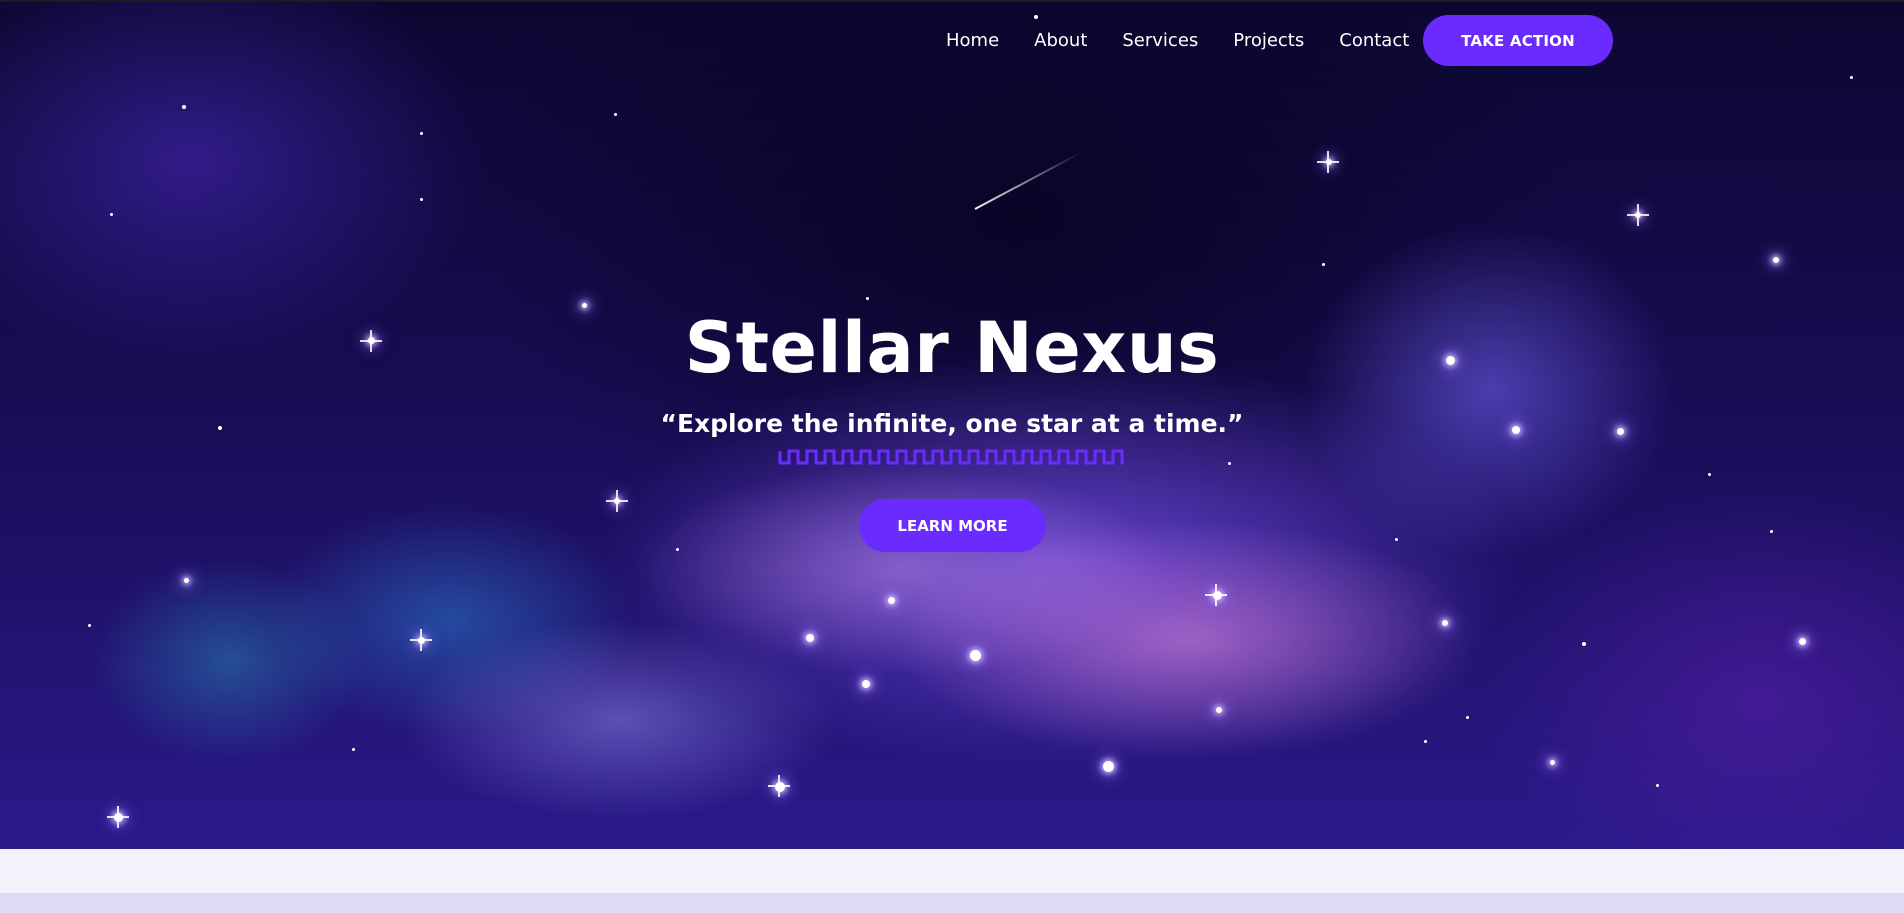 The image size is (1904, 913). What do you see at coordinates (952, 525) in the screenshot?
I see `learn-more-button: LEARN MORE` at bounding box center [952, 525].